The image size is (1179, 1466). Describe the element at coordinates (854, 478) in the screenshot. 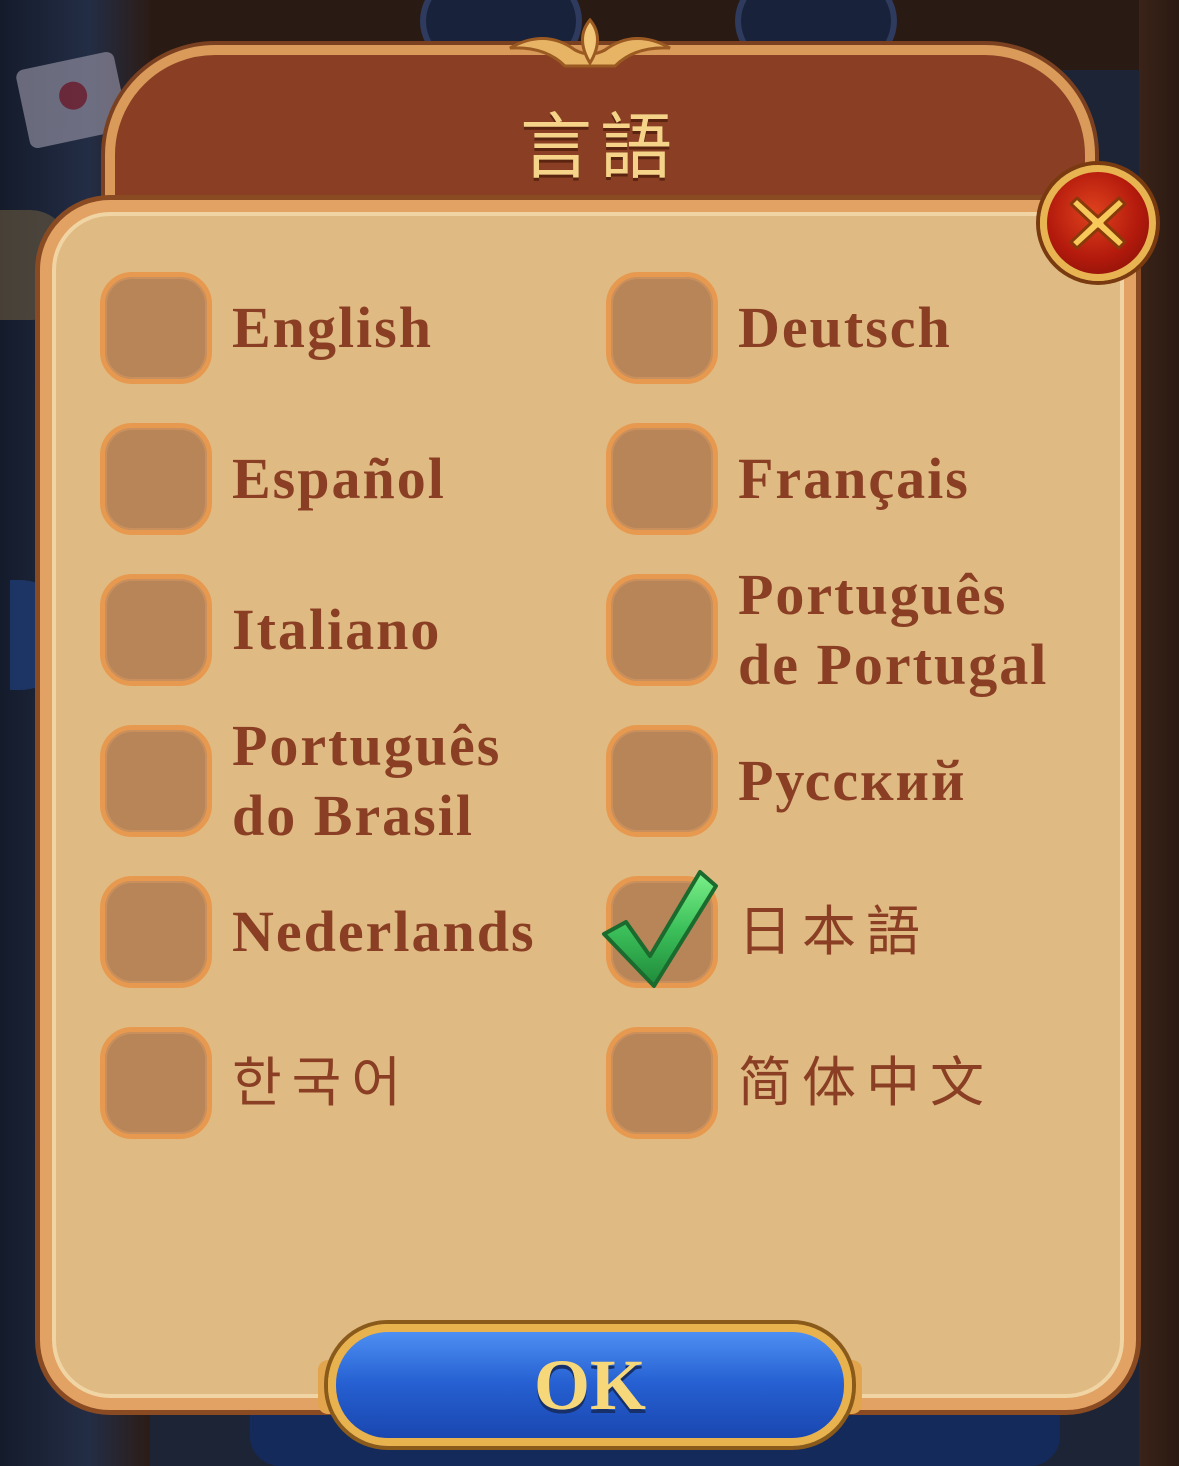

I see `language-label: Français` at that location.